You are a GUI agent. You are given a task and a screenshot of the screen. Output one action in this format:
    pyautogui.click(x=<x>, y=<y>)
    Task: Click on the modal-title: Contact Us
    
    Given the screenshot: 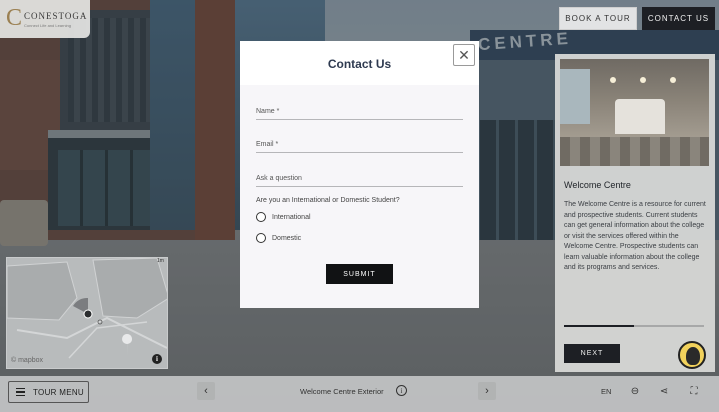 What is the action you would take?
    pyautogui.click(x=359, y=64)
    